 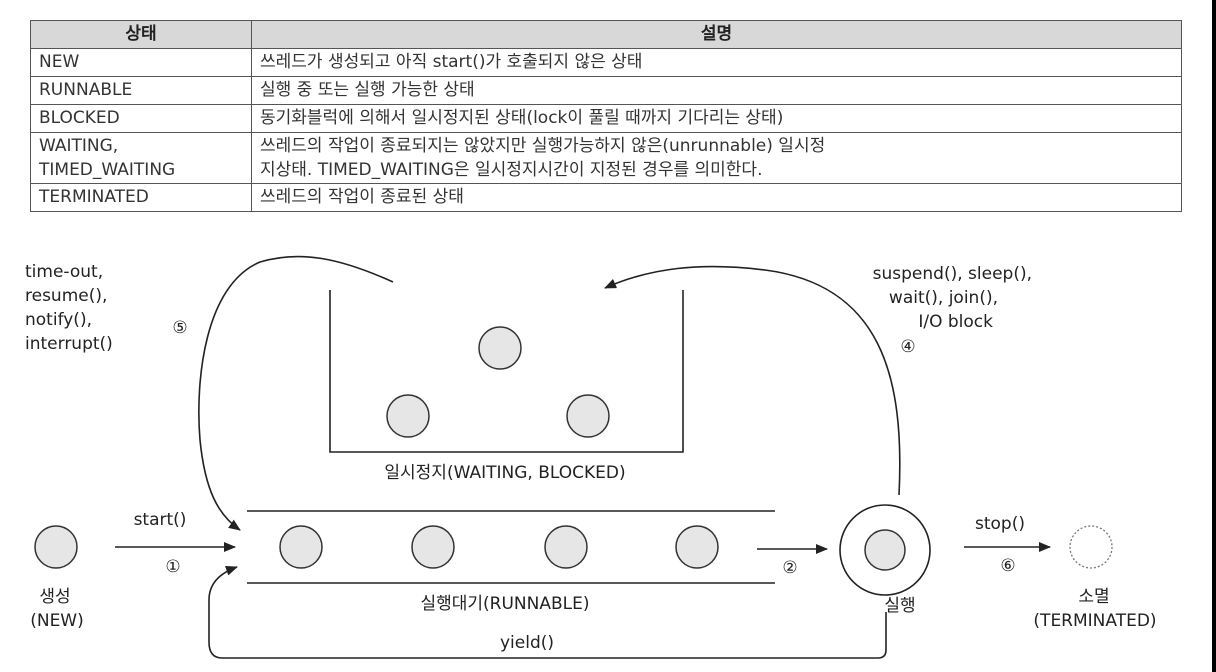 I want to click on runnable-queue-label: 실행대기(RUNNABLE), so click(x=504, y=604).